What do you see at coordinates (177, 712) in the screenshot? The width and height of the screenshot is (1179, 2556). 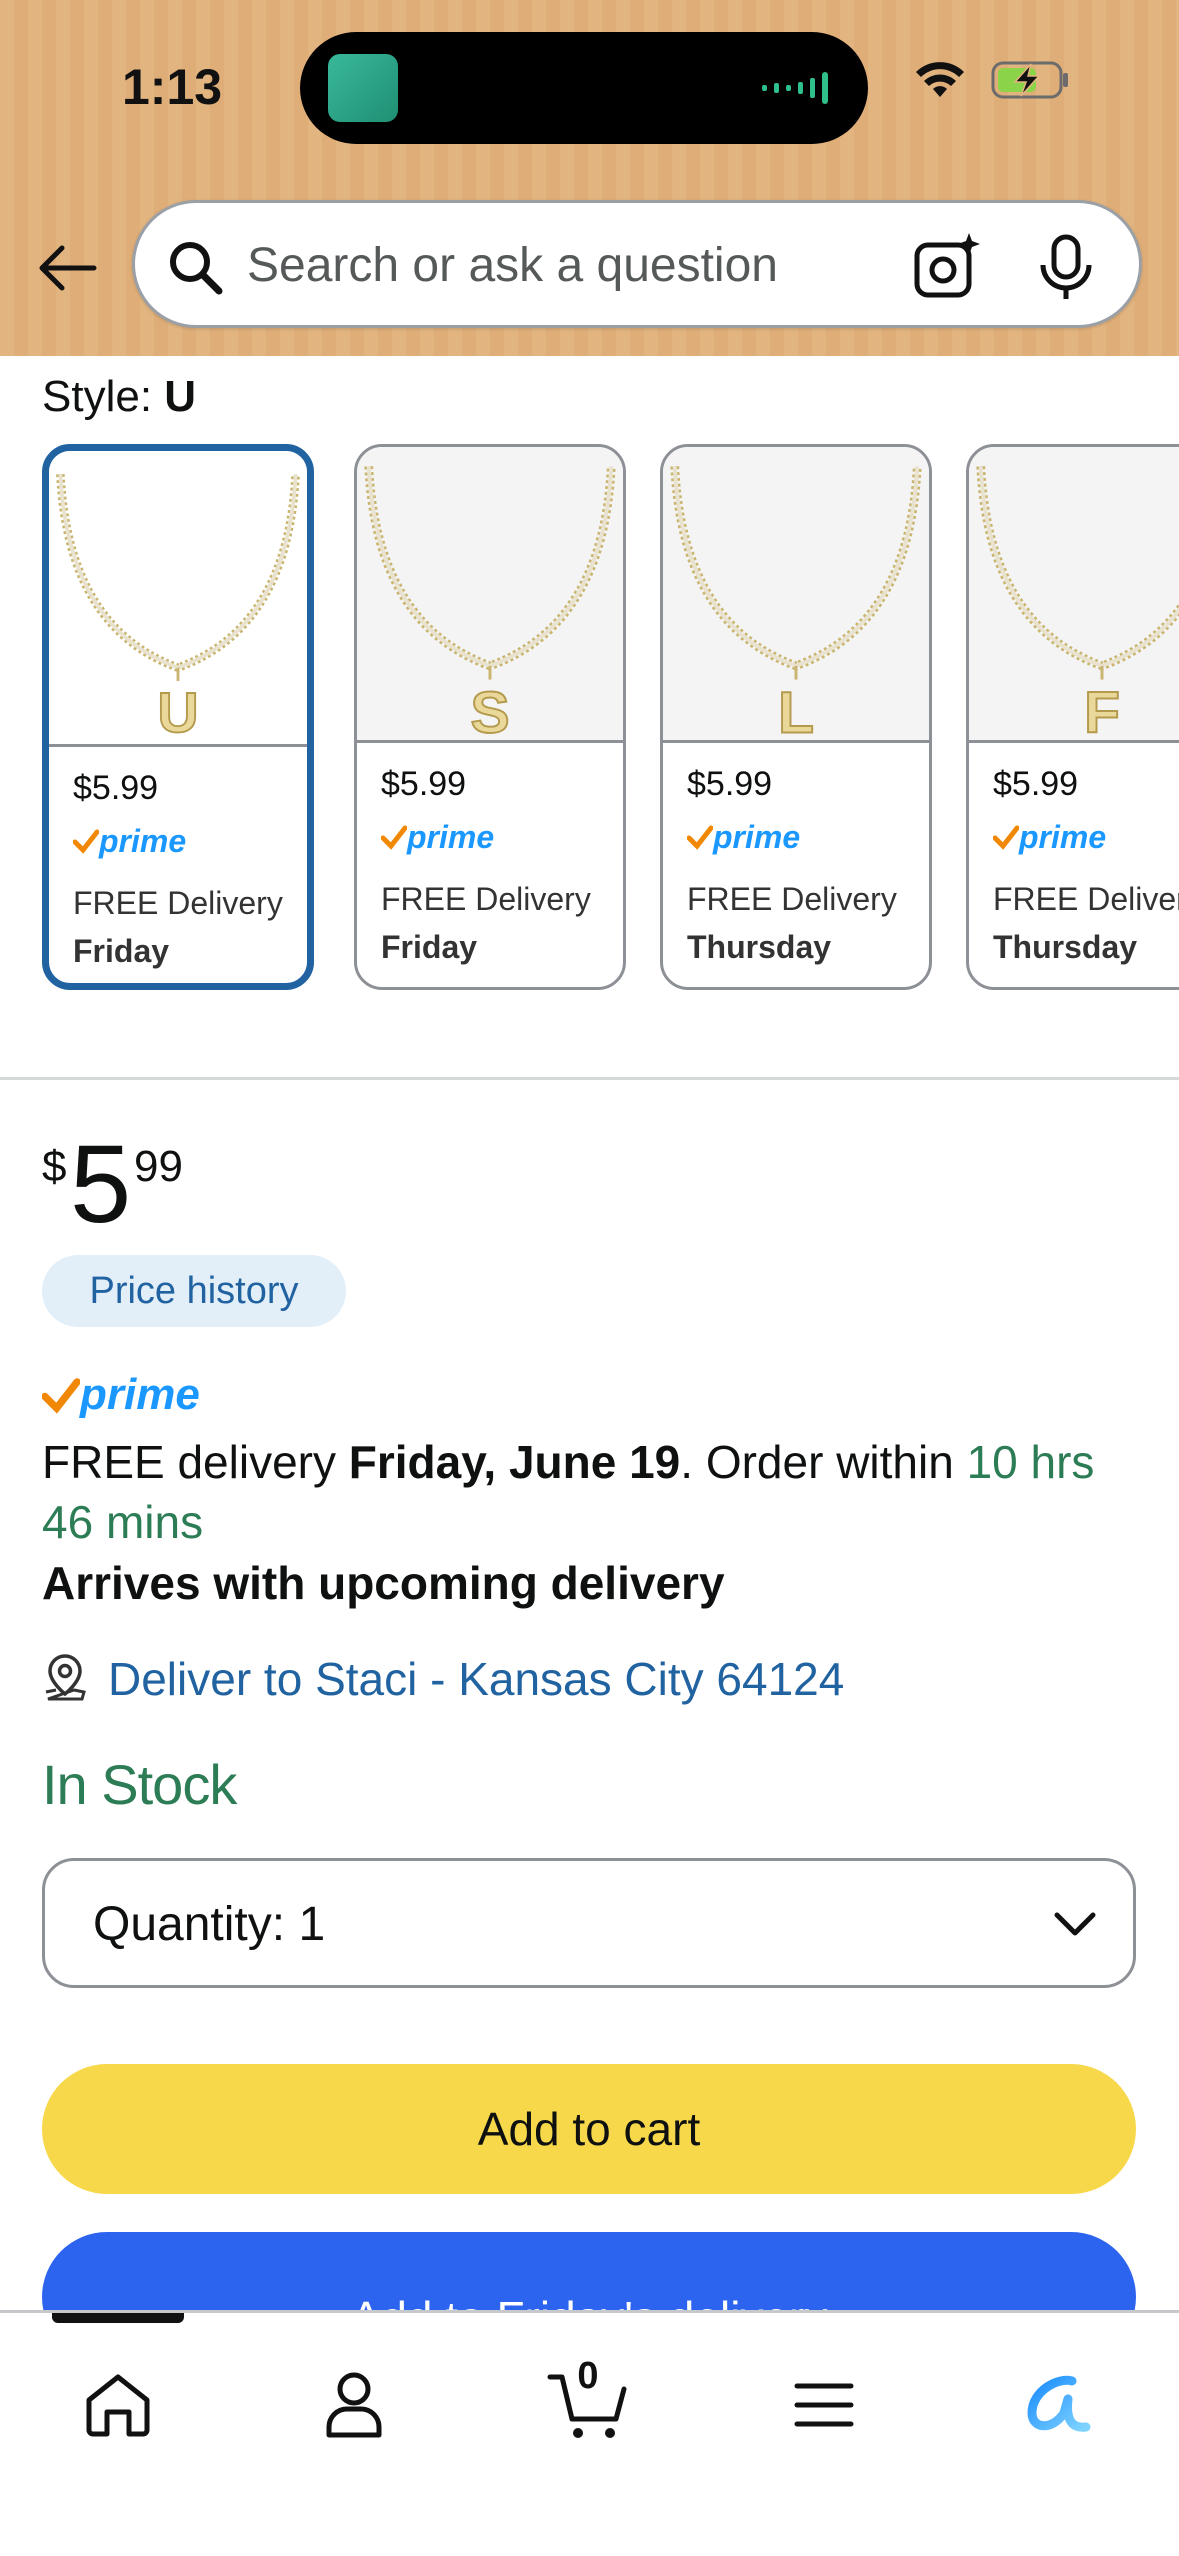 I see `svg-text: U` at bounding box center [177, 712].